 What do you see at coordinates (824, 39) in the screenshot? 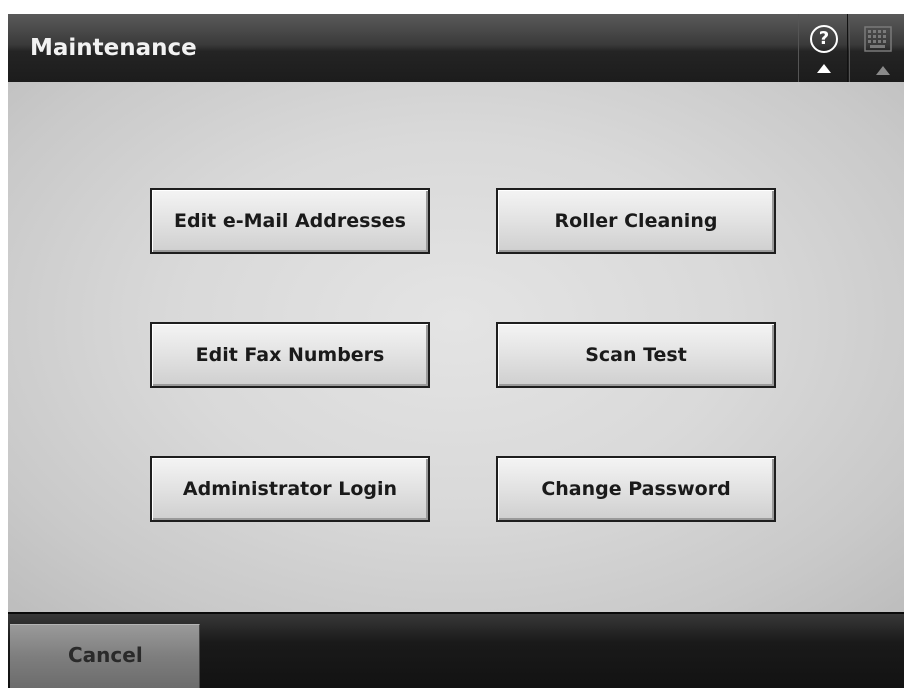
I see `question-mark-circle-icon: ?` at bounding box center [824, 39].